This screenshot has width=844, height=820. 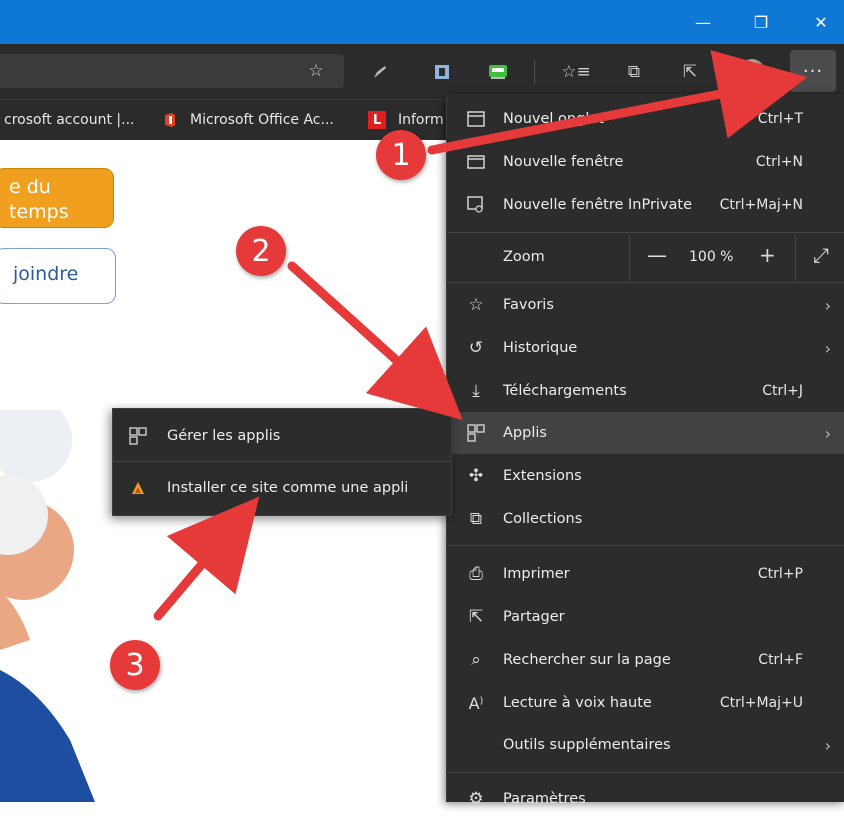 What do you see at coordinates (33, 237) in the screenshot?
I see `orange-button-line-2: 2020` at bounding box center [33, 237].